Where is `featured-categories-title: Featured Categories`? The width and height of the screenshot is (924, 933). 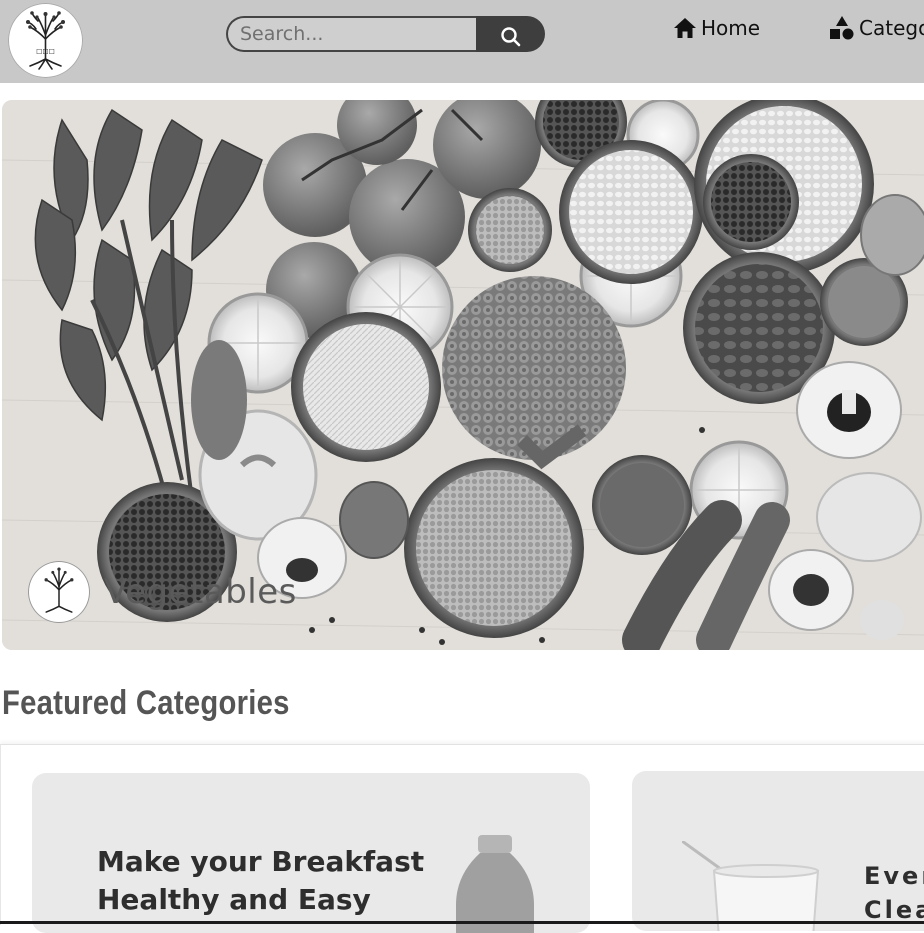
featured-categories-title: Featured Categories is located at coordinates (146, 703).